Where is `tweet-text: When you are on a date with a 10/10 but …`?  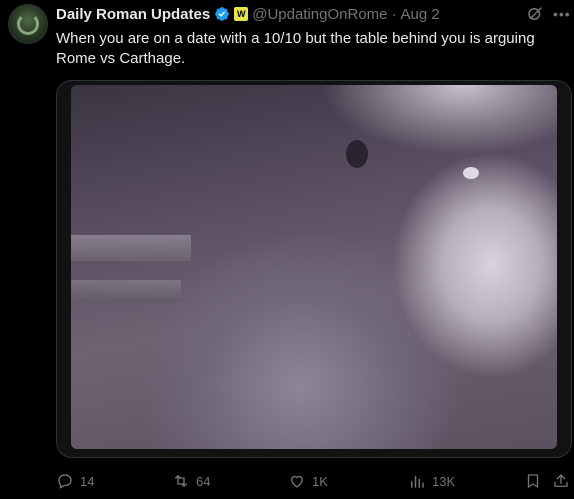 tweet-text: When you are on a date with a 10/10 but … is located at coordinates (295, 48).